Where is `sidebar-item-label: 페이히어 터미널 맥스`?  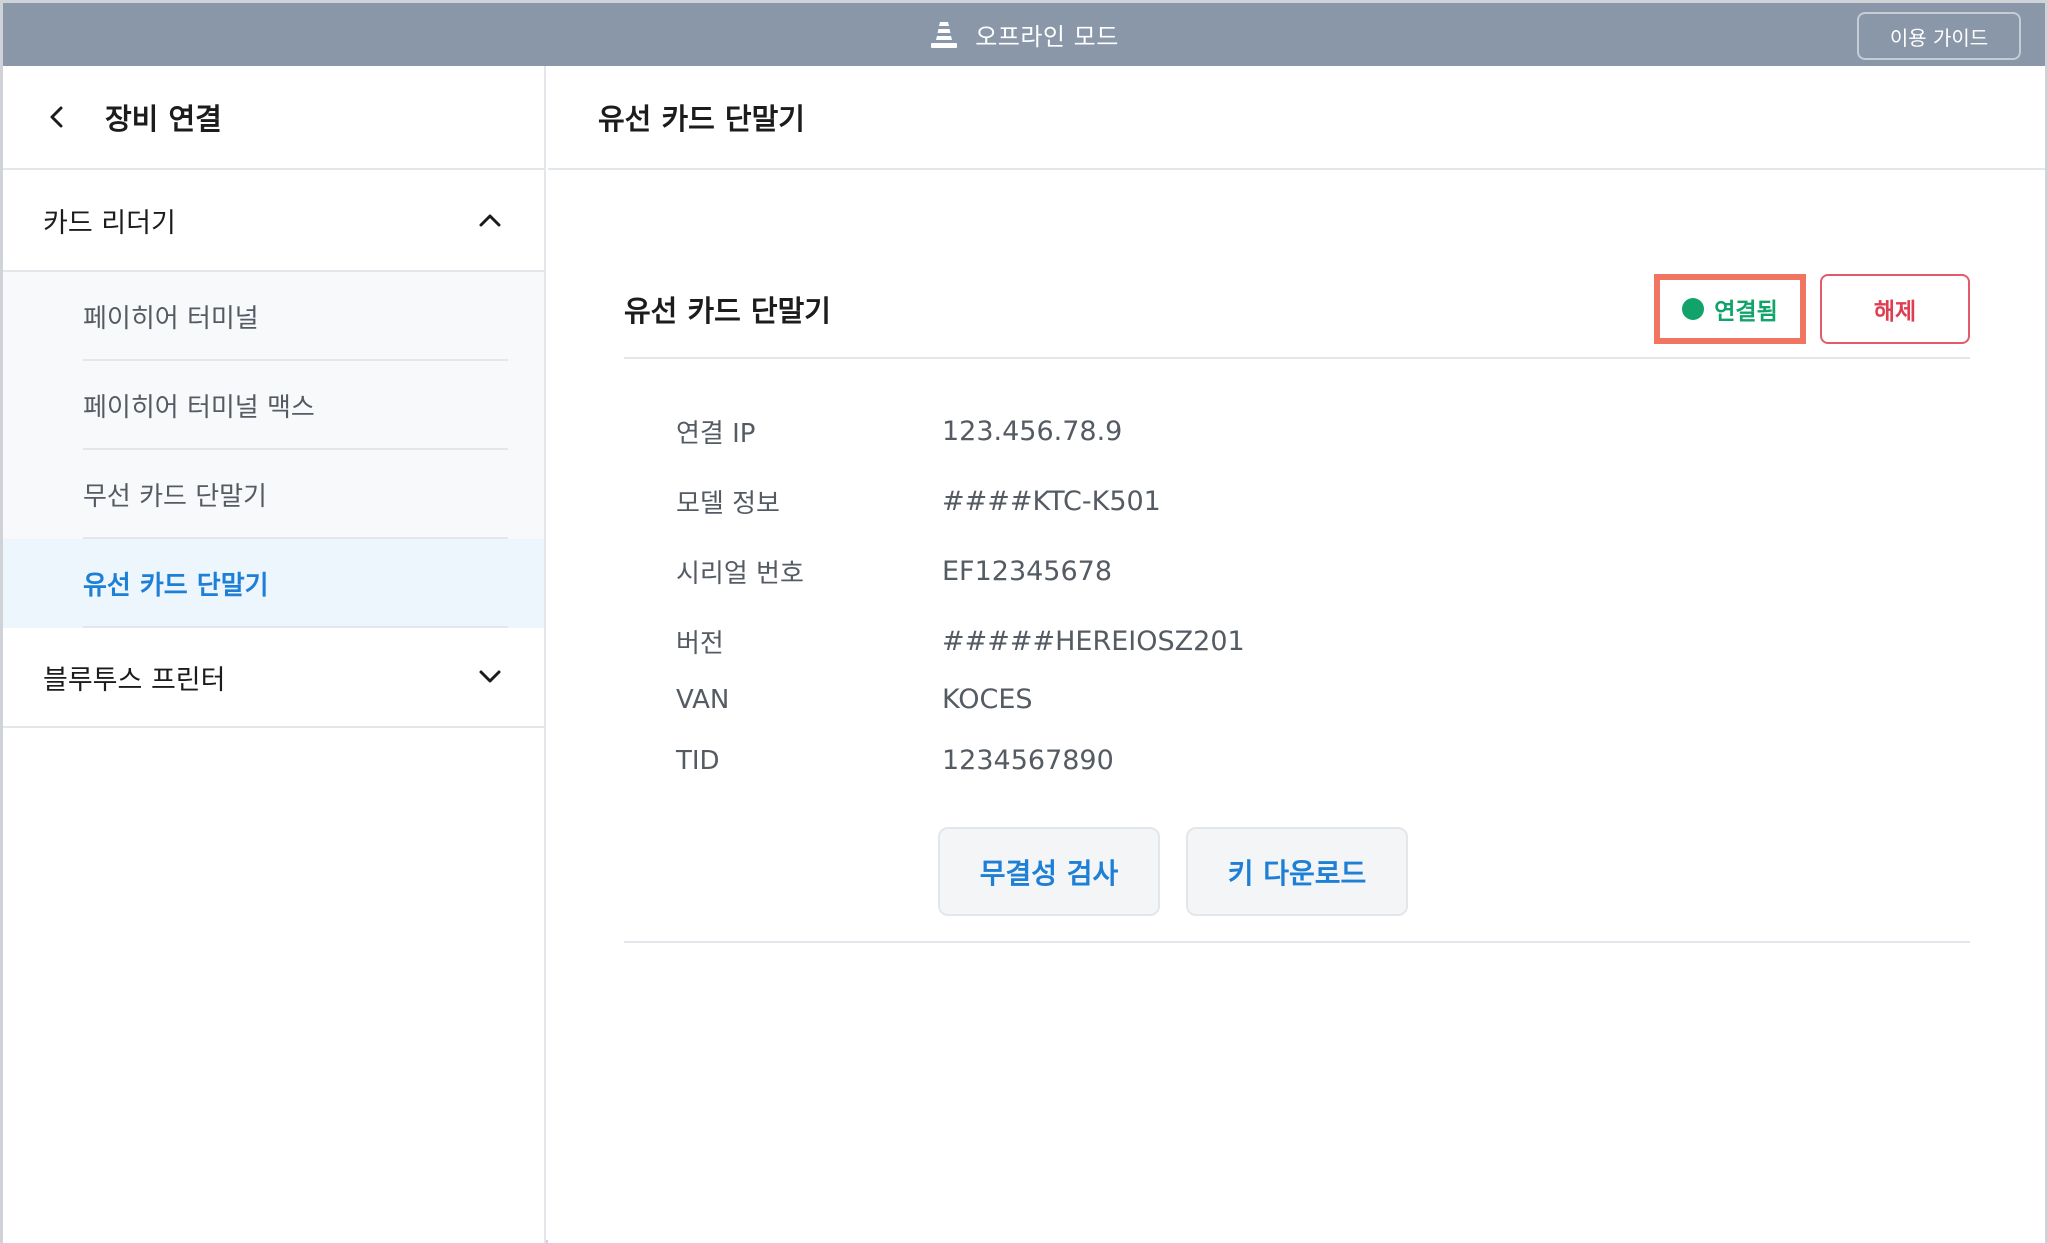 sidebar-item-label: 페이히어 터미널 맥스 is located at coordinates (199, 408).